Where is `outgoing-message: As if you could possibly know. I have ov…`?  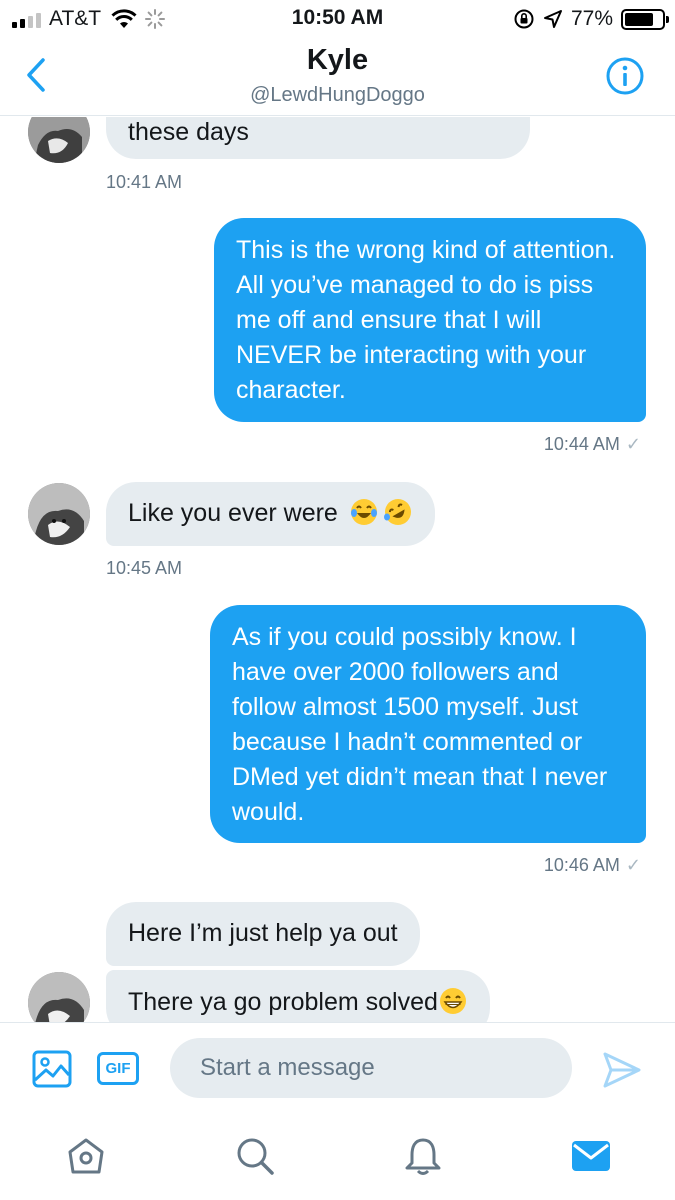
outgoing-message: As if you could possibly know. I have ov… is located at coordinates (428, 724).